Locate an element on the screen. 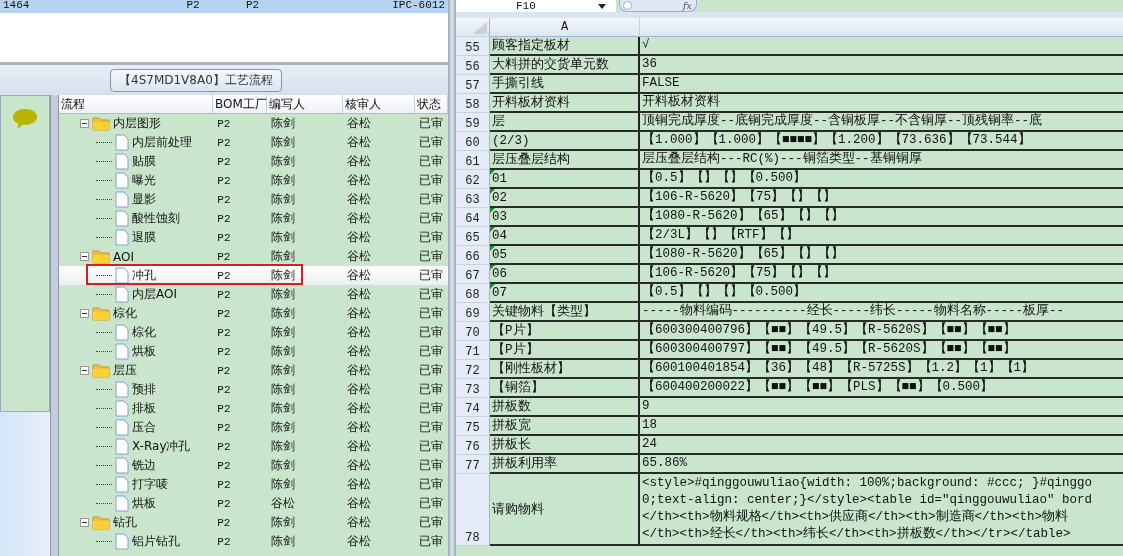  row-number: 55 is located at coordinates (473, 46).